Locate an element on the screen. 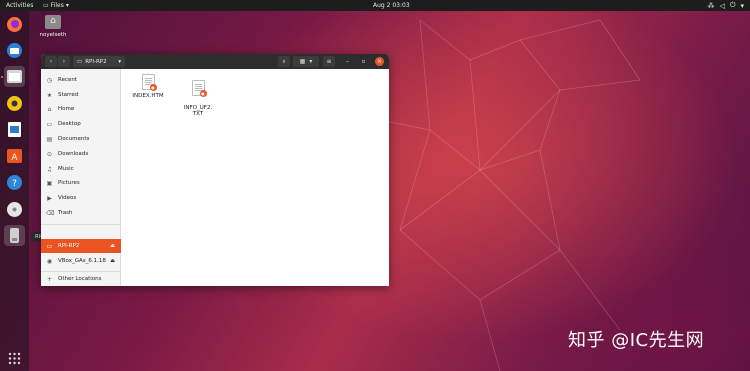 This screenshot has height=371, width=750. music-icon: ♫ is located at coordinates (49, 169).